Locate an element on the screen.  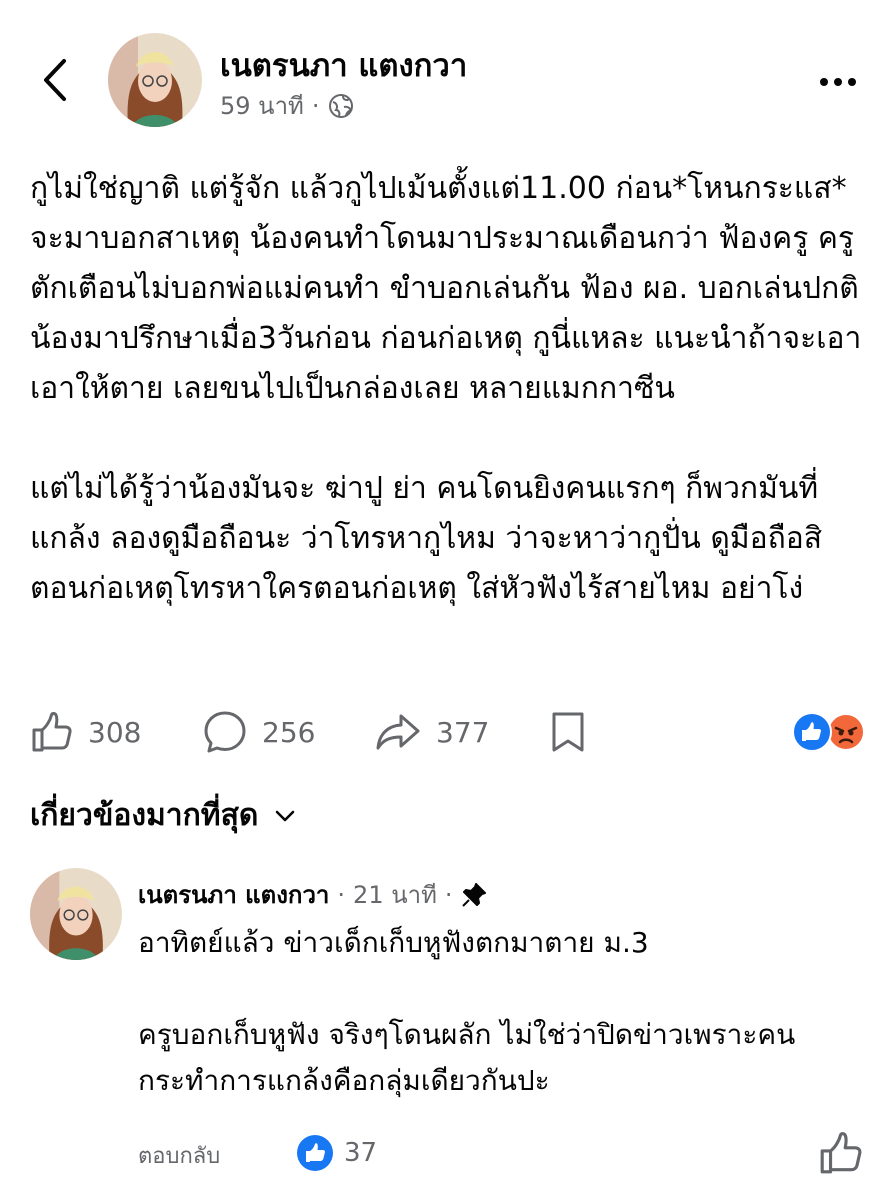
comment-header: เนตรนภา แตงกวา · 21 นาที · is located at coordinates (312, 894).